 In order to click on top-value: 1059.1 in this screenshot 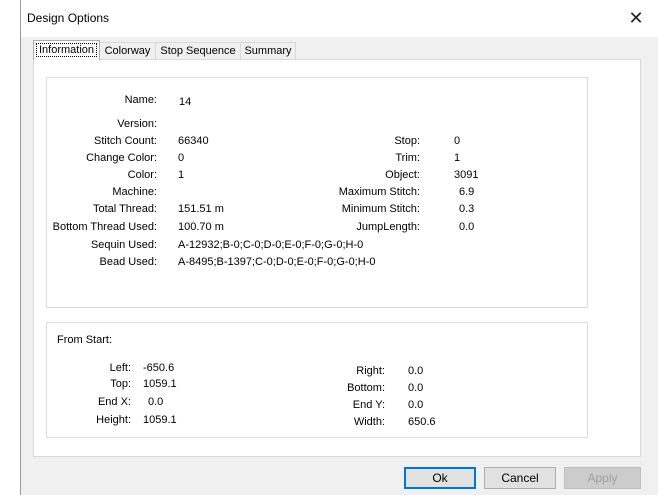, I will do `click(160, 384)`.